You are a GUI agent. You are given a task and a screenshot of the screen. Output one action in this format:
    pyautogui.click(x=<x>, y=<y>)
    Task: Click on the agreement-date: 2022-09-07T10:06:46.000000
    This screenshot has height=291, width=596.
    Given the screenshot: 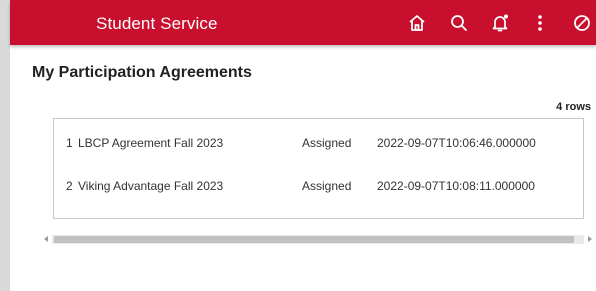 What is the action you would take?
    pyautogui.click(x=456, y=143)
    